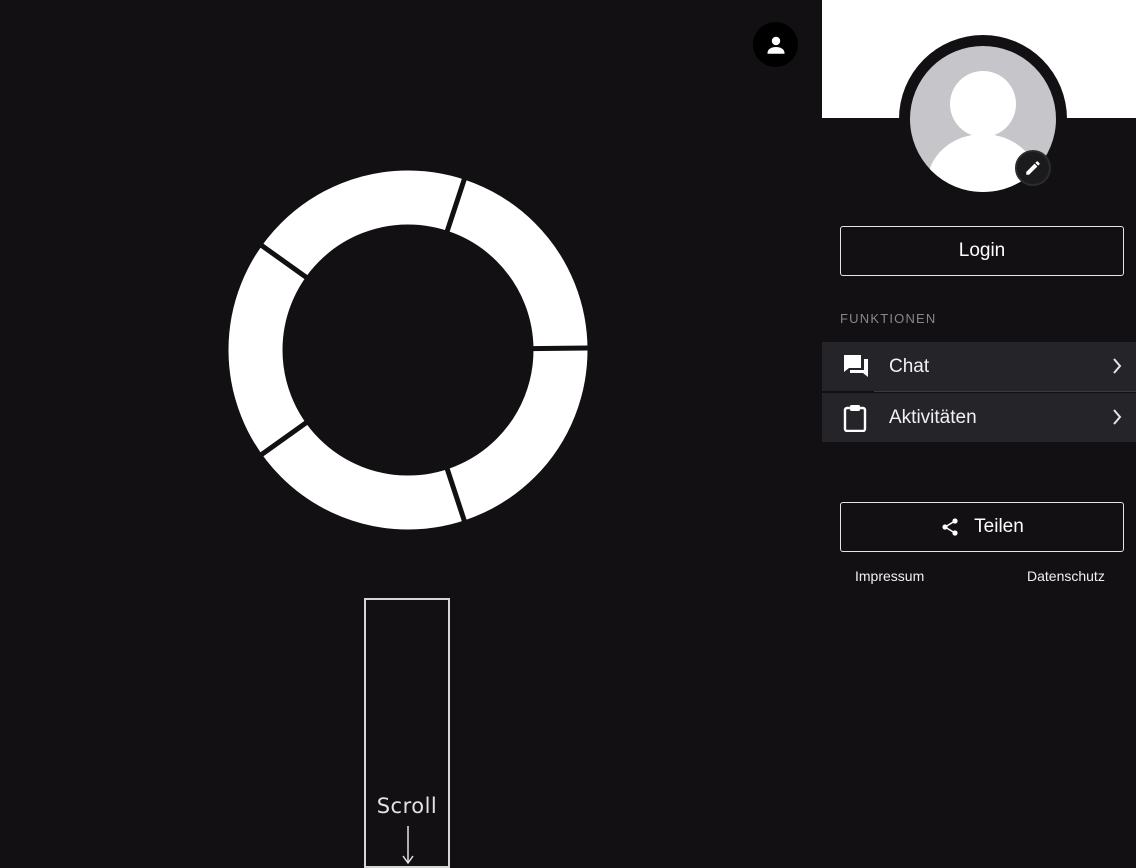 This screenshot has height=868, width=1136. I want to click on privacy-link: Datenschutz, so click(1066, 576).